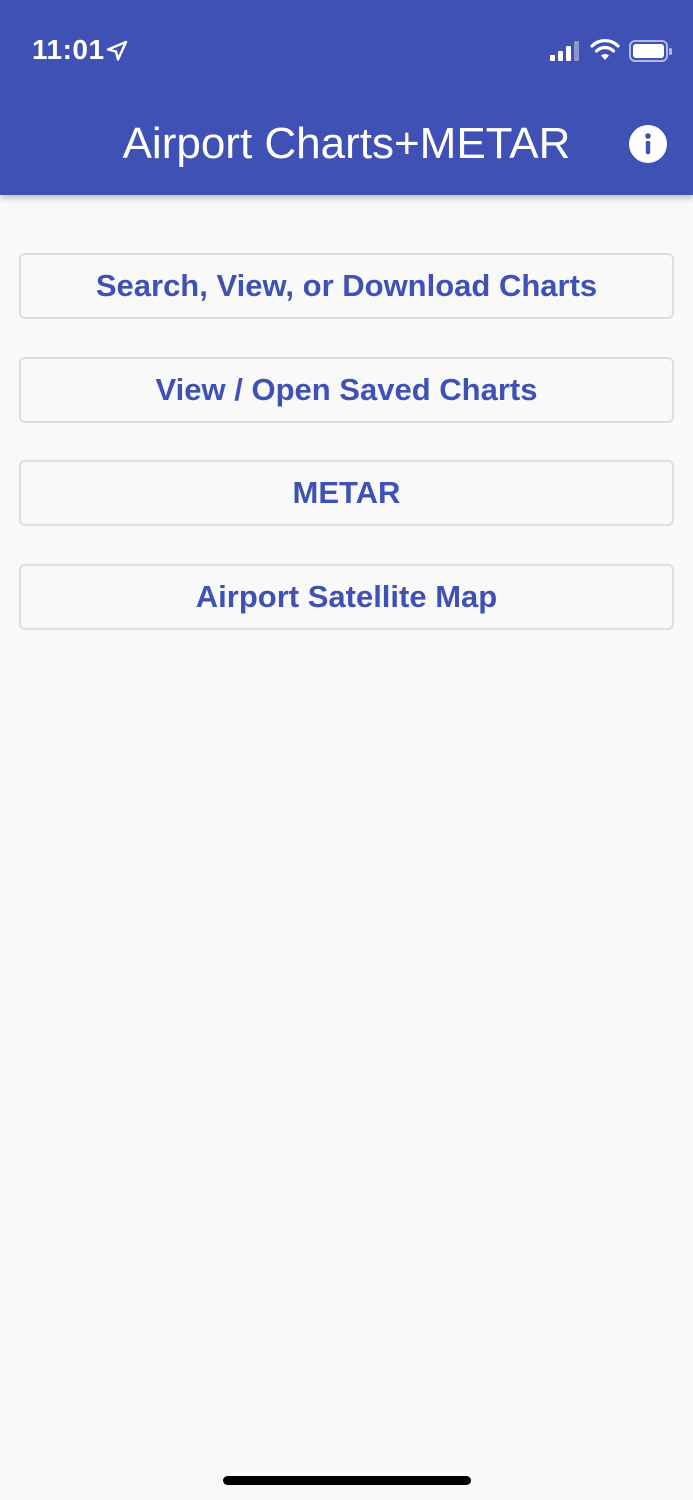 This screenshot has width=693, height=1500. Describe the element at coordinates (346, 286) in the screenshot. I see `search-view-download-charts-button: Search, View, or Download Charts` at that location.